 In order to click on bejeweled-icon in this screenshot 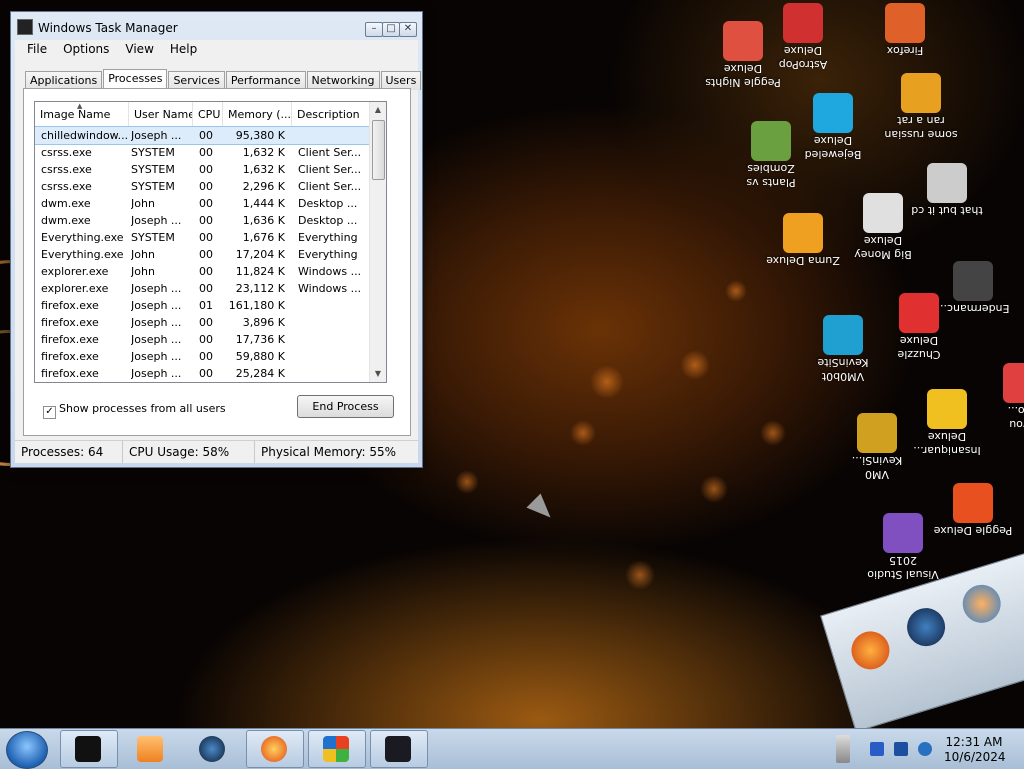, I will do `click(833, 113)`.